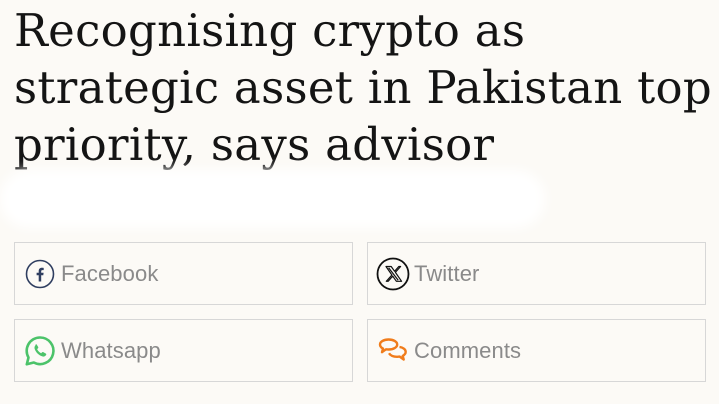 The width and height of the screenshot is (719, 404). What do you see at coordinates (183, 273) in the screenshot?
I see `share-facebook-button: Facebook` at bounding box center [183, 273].